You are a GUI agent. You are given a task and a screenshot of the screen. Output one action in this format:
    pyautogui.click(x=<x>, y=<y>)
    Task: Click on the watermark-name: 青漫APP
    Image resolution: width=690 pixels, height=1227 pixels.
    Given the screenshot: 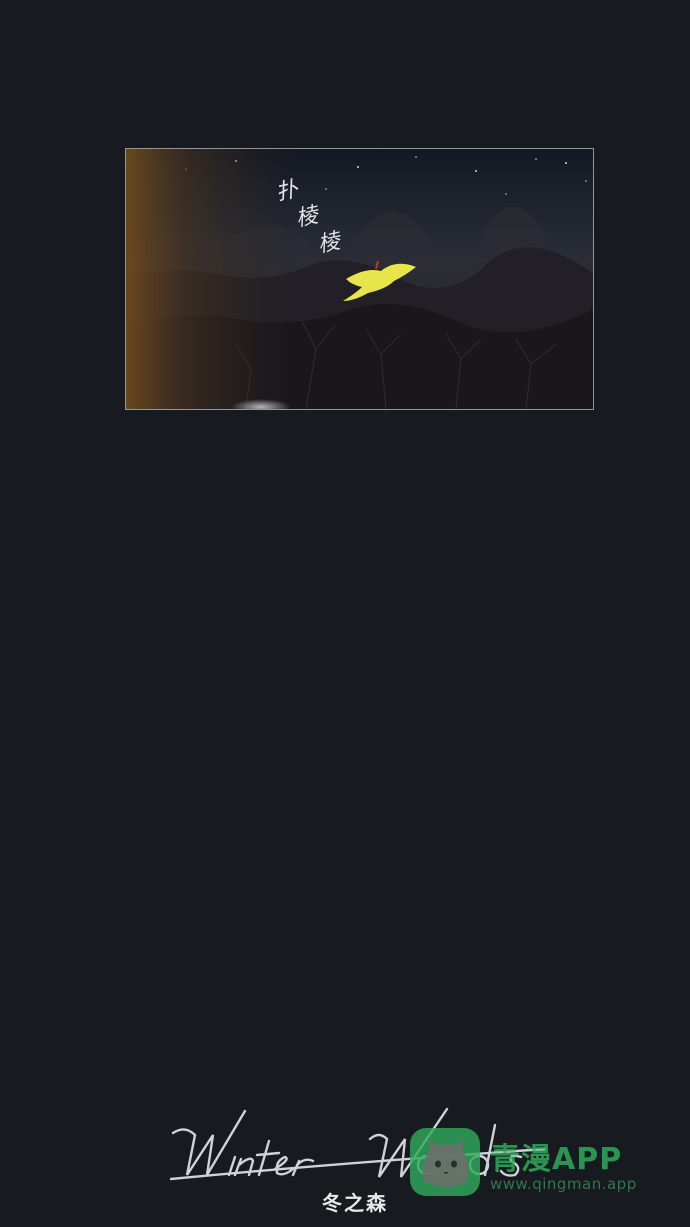 What is the action you would take?
    pyautogui.click(x=556, y=1159)
    